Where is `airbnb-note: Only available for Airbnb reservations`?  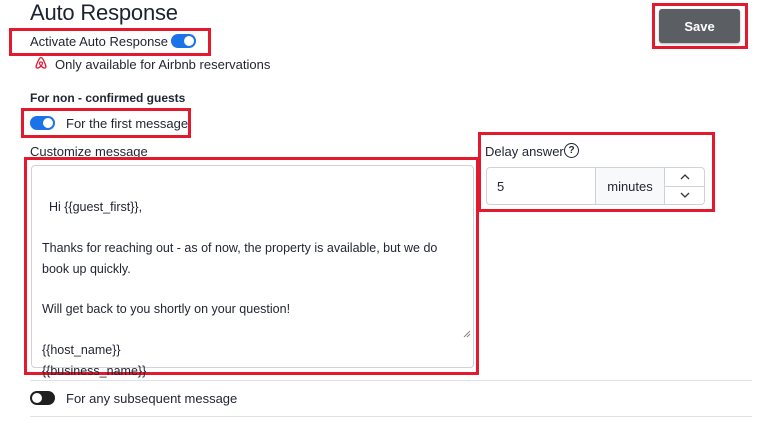
airbnb-note: Only available for Airbnb reservations is located at coordinates (163, 64).